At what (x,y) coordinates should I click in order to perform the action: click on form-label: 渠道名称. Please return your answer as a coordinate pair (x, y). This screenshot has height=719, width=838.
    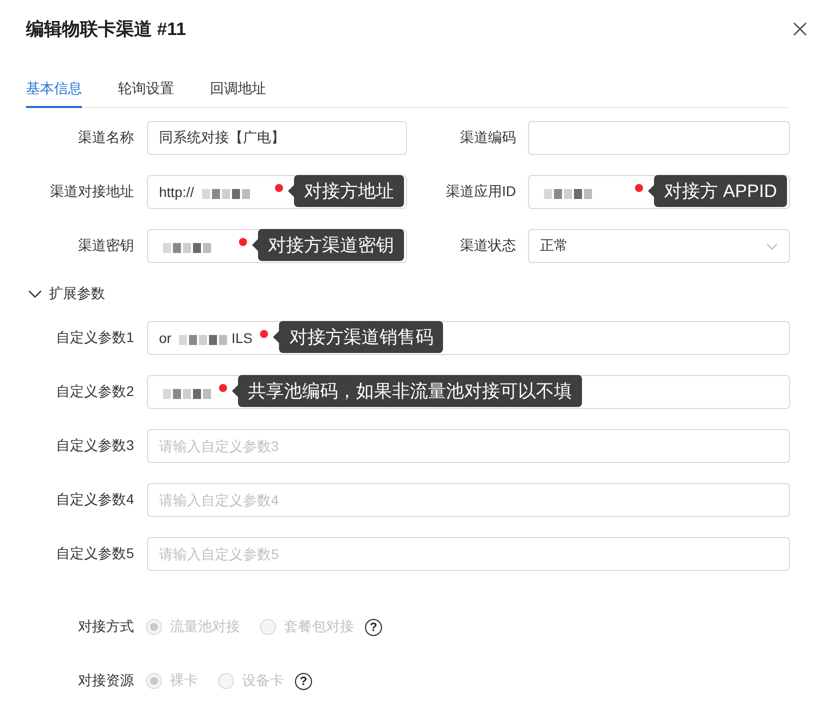
    Looking at the image, I should click on (105, 138).